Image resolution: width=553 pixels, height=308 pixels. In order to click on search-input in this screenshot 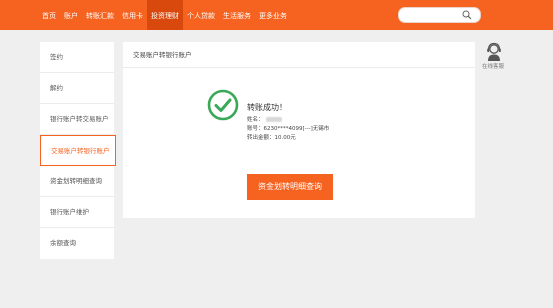, I will do `click(439, 15)`.